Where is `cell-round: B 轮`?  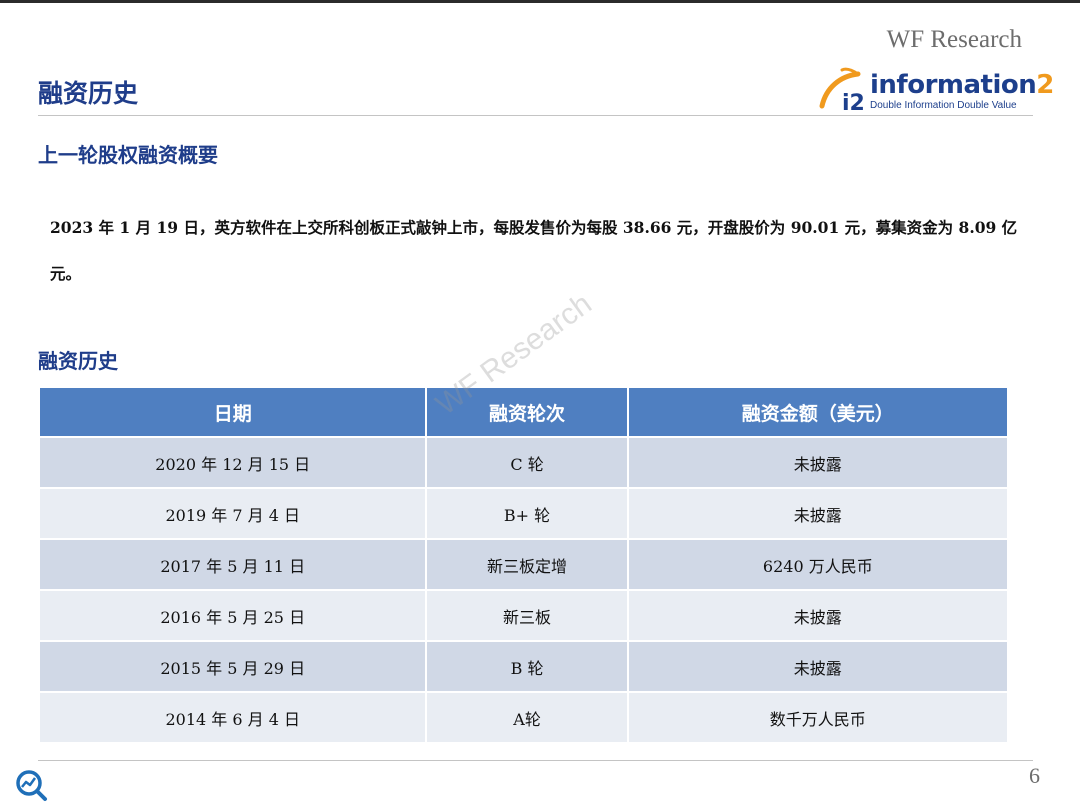
cell-round: B 轮 is located at coordinates (527, 666).